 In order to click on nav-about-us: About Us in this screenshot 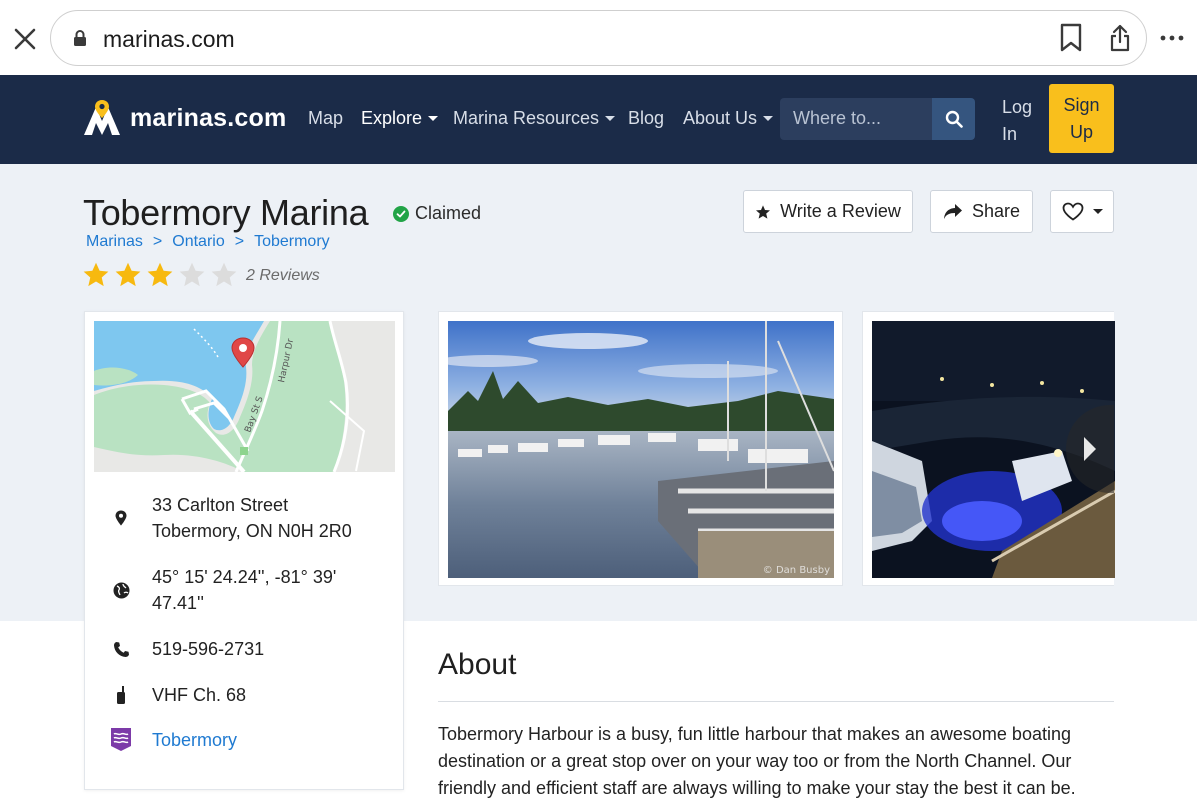, I will do `click(728, 118)`.